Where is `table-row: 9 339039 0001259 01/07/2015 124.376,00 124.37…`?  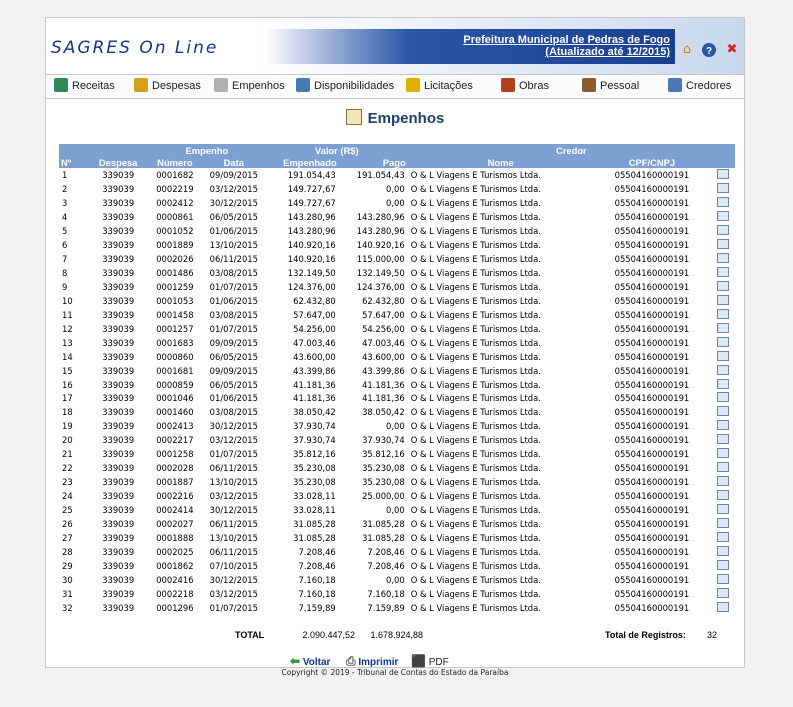
table-row: 9 339039 0001259 01/07/2015 124.376,00 124.37… is located at coordinates (397, 287).